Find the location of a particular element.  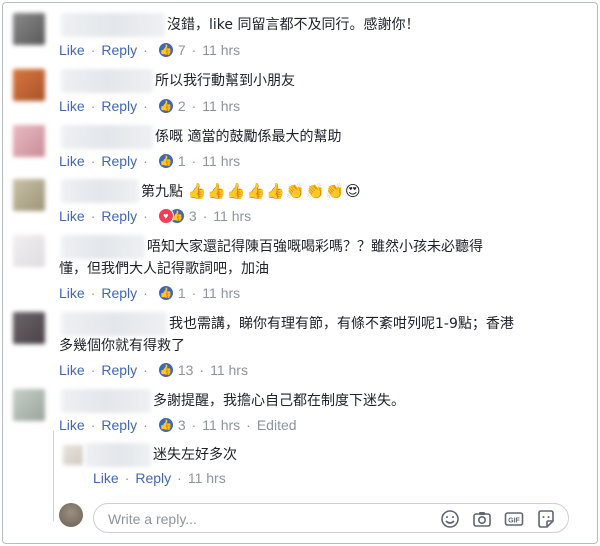

reaction-summary: 👍 3 is located at coordinates (171, 425).